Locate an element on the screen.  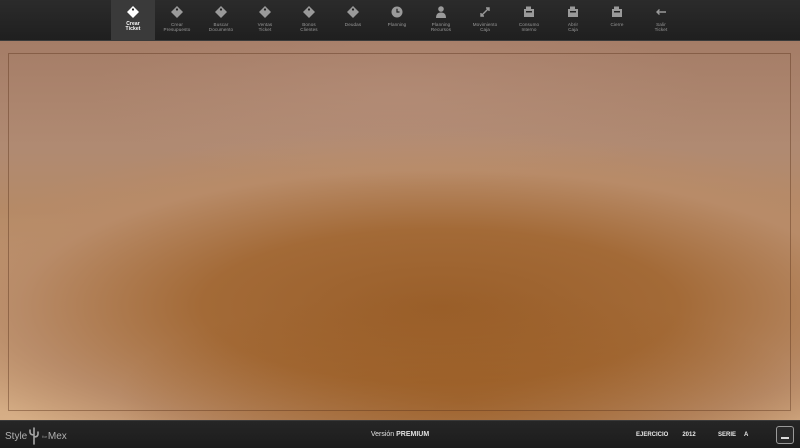
ejercicio-indicator: EJERCICIO 2012 is located at coordinates (666, 435).